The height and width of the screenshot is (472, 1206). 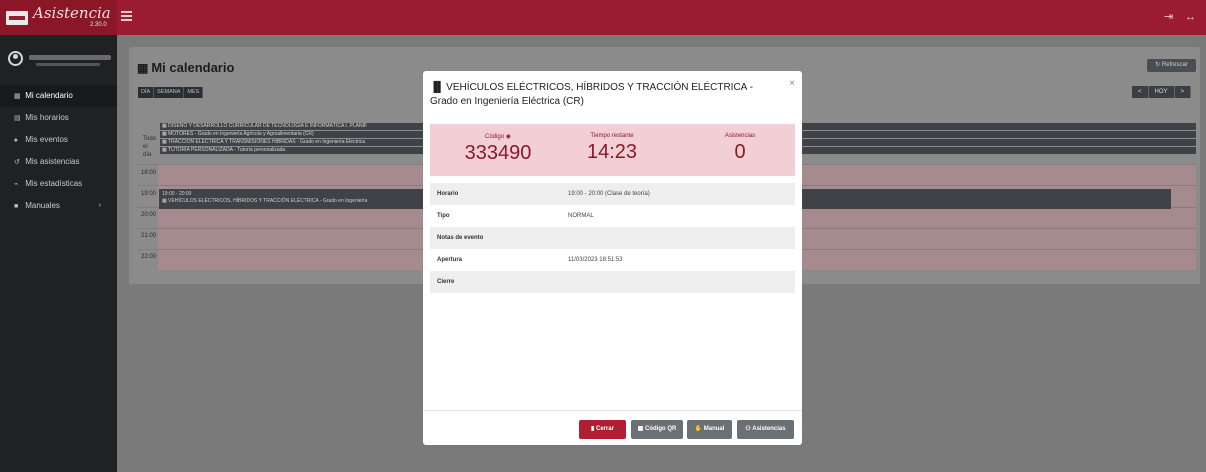 I want to click on sidebar-item-mi-calendario: ▦ Mi calendario, so click(x=58, y=96).